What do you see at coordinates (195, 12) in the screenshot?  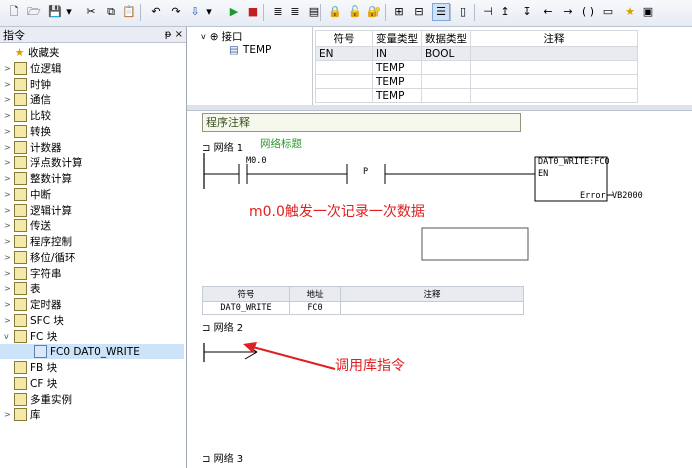 I see `download-icon: ⇩` at bounding box center [195, 12].